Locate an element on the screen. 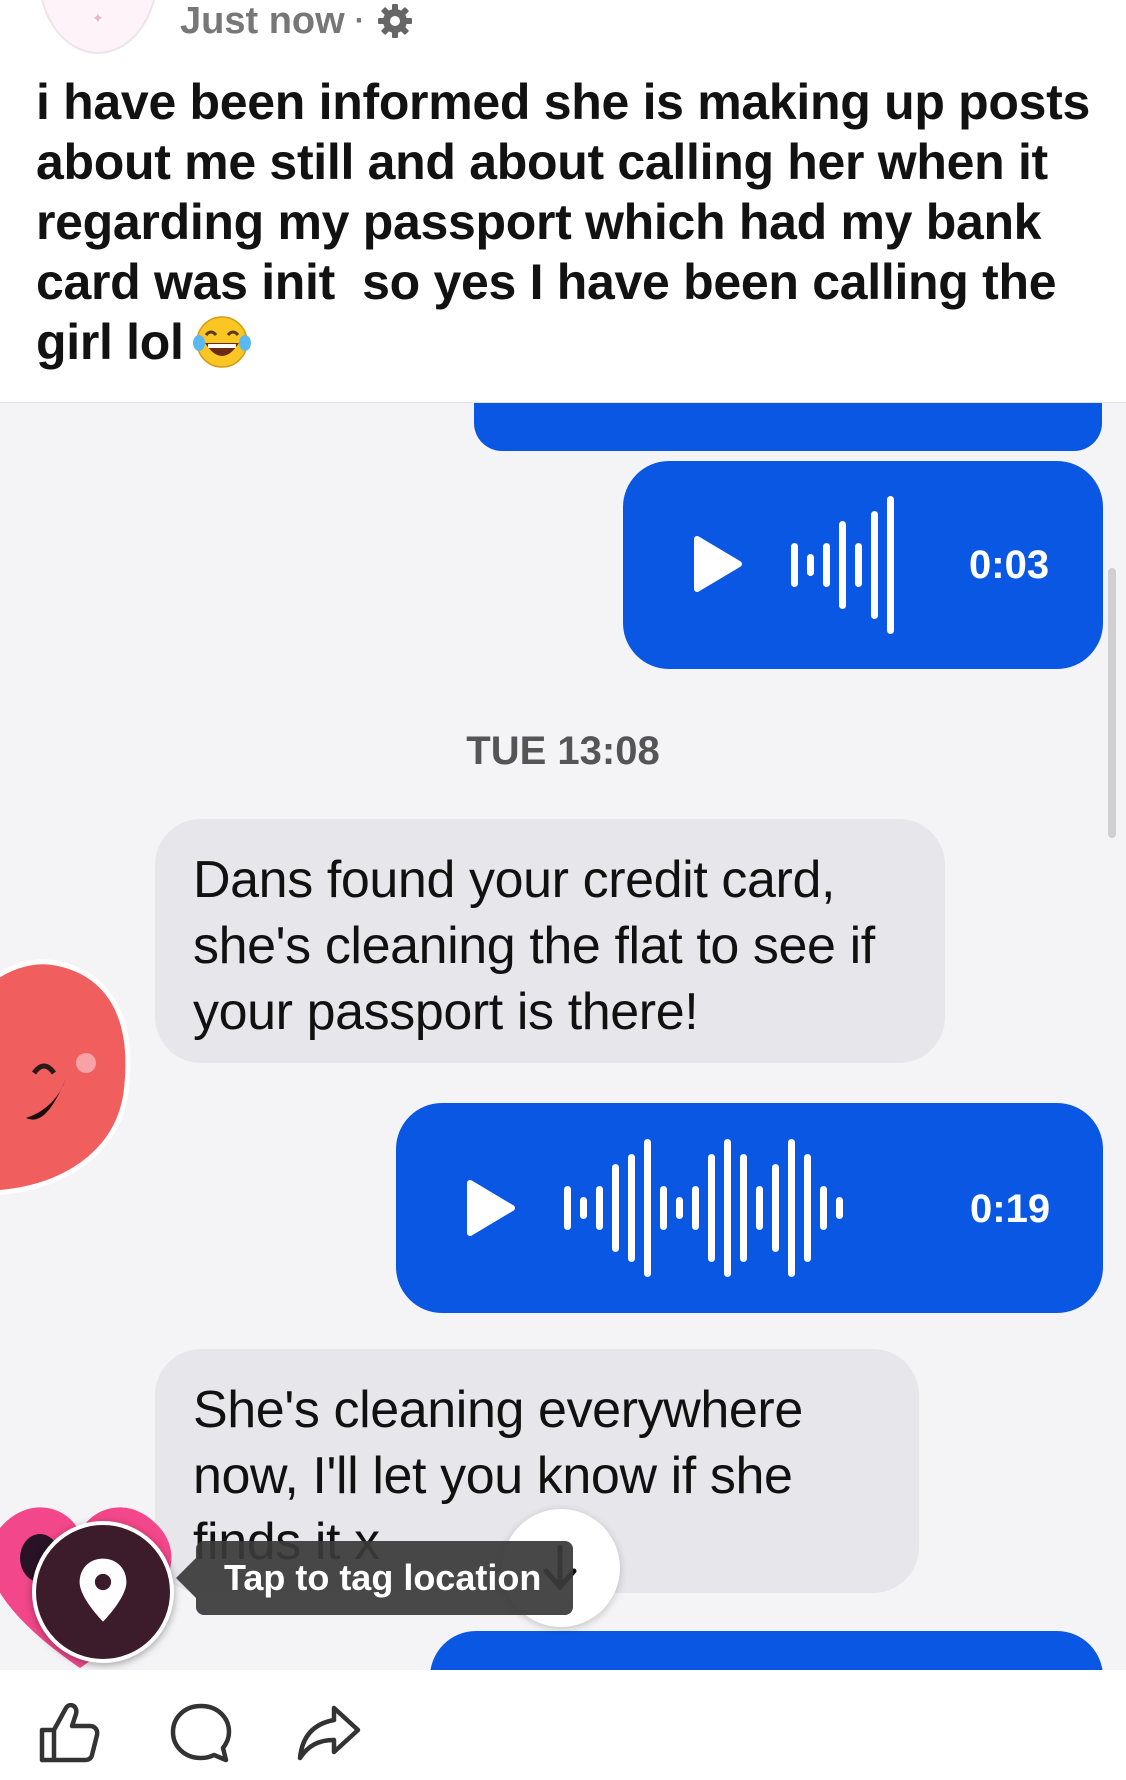 This screenshot has height=1780, width=1126. post-timestamp: Just now is located at coordinates (262, 21).